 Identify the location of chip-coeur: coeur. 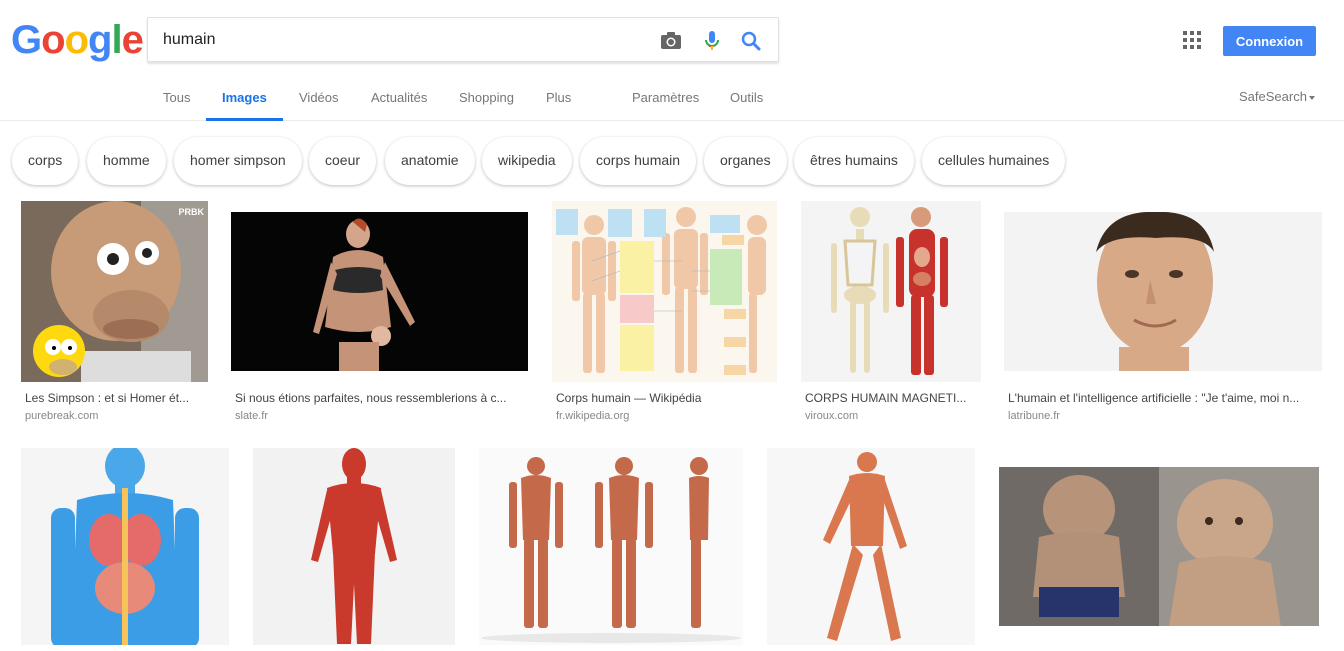
(343, 161).